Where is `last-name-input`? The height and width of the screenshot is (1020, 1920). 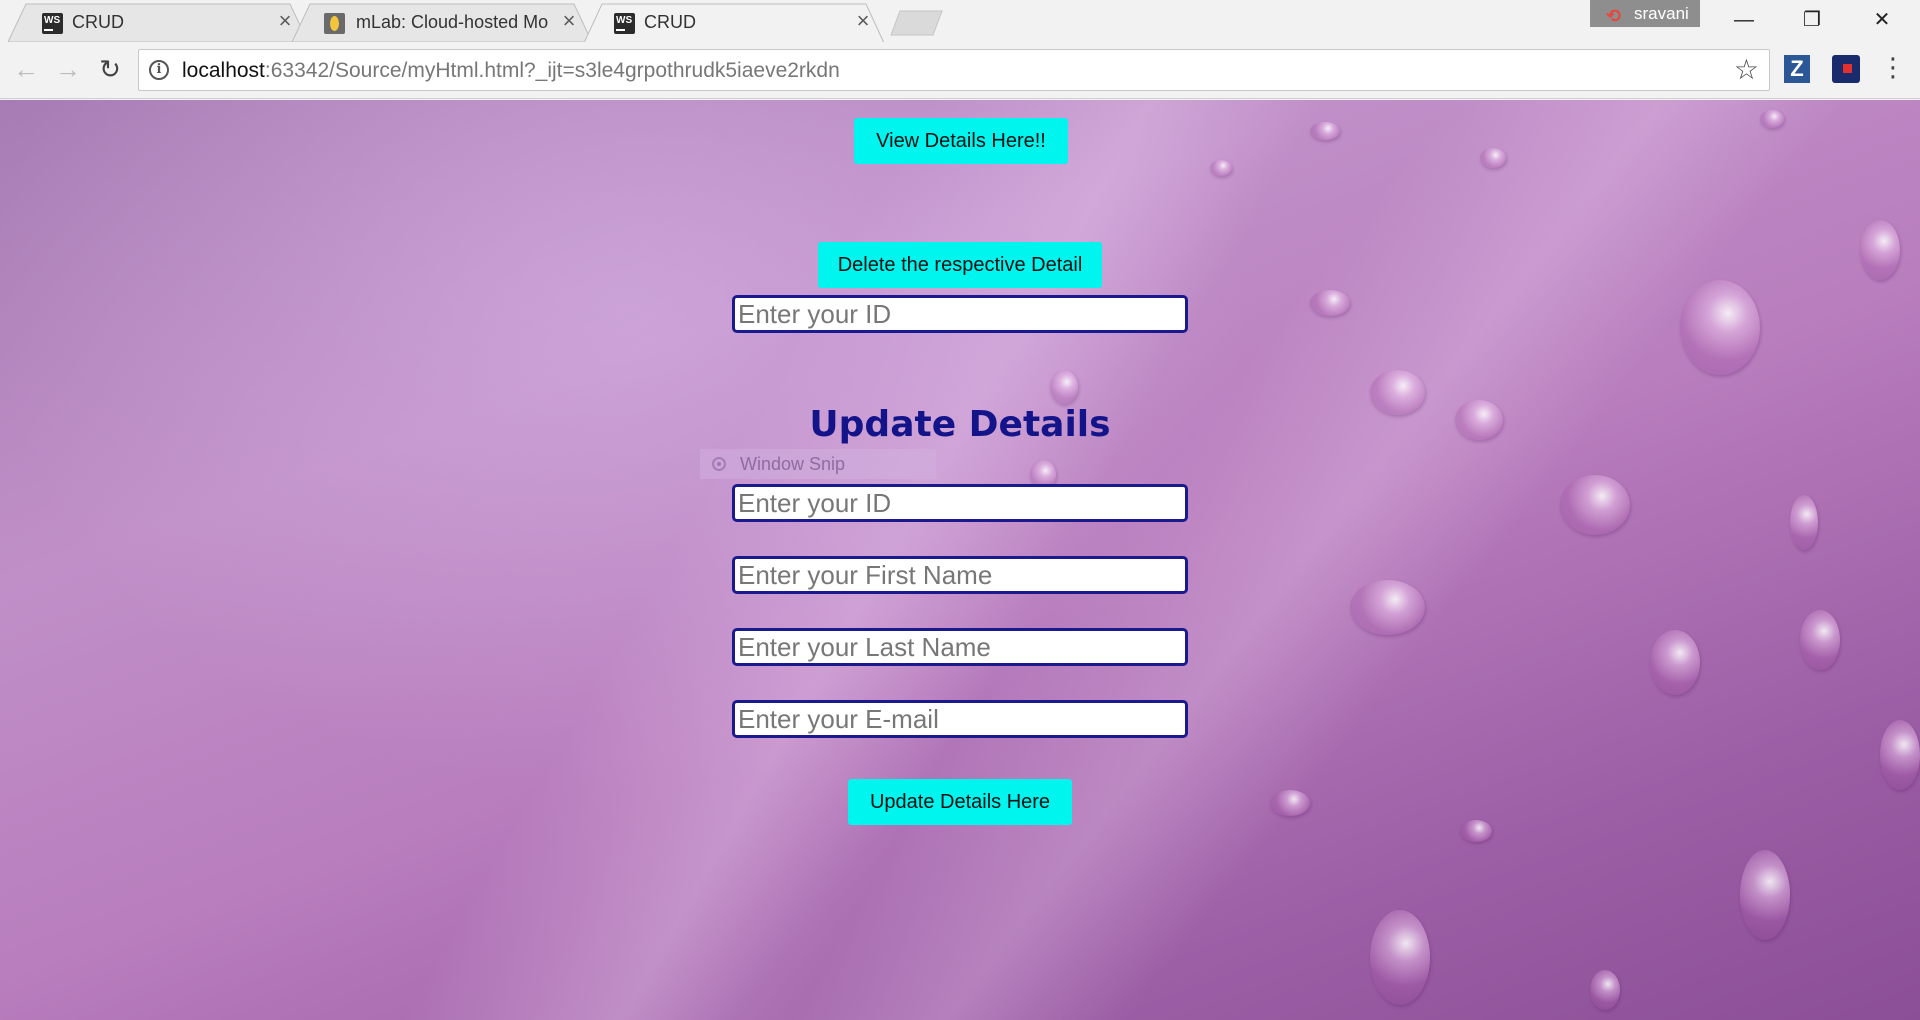
last-name-input is located at coordinates (960, 647).